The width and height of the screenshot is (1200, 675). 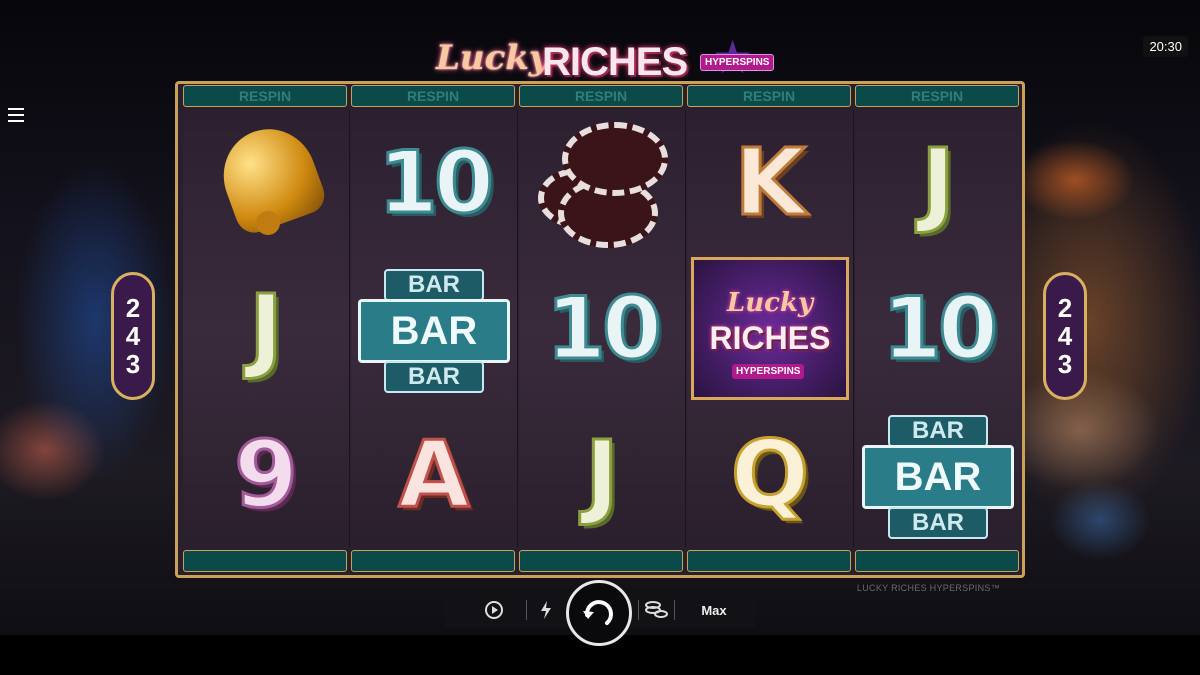 What do you see at coordinates (770, 338) in the screenshot?
I see `logo-symbol-word2: RICHES` at bounding box center [770, 338].